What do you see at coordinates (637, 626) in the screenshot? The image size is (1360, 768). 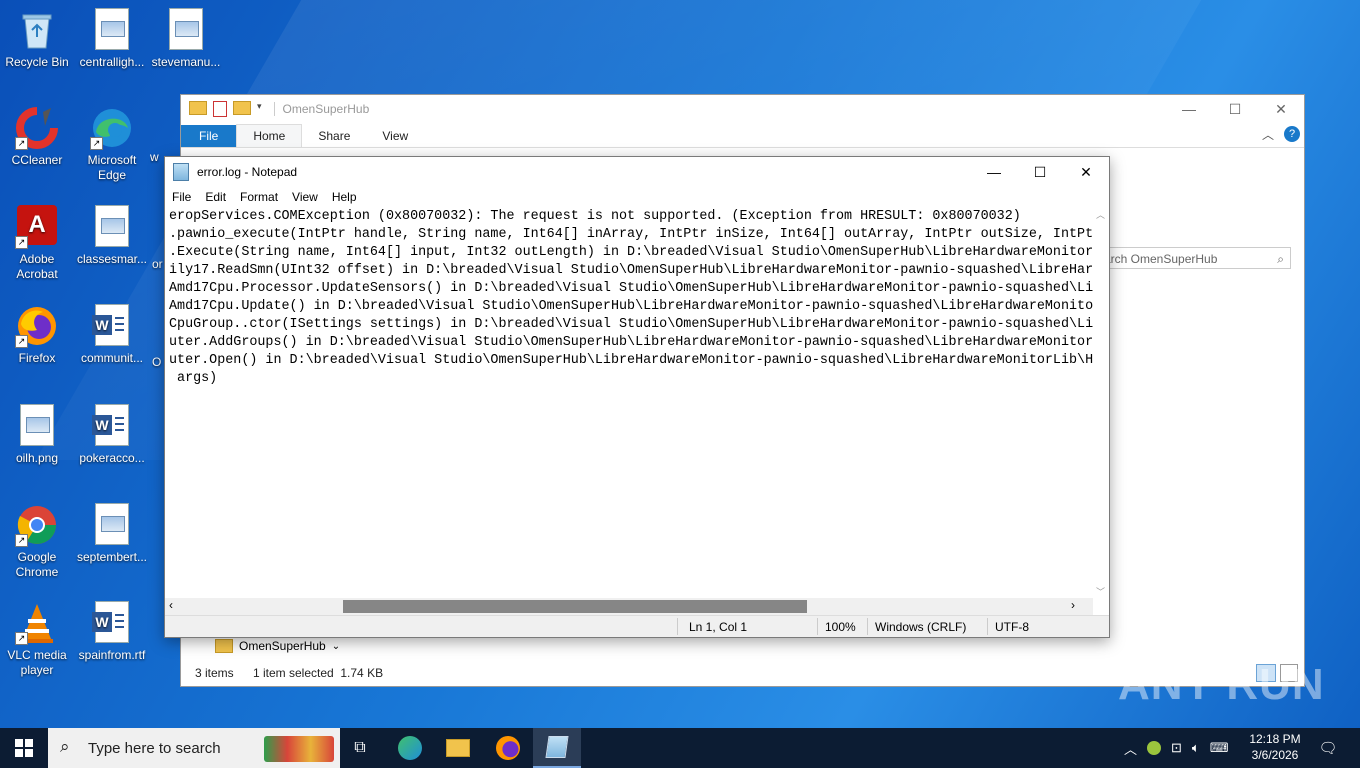 I see `notepad-status-bar: Ln 1, Col 1 100% Windows (CRLF) UTF-8` at bounding box center [637, 626].